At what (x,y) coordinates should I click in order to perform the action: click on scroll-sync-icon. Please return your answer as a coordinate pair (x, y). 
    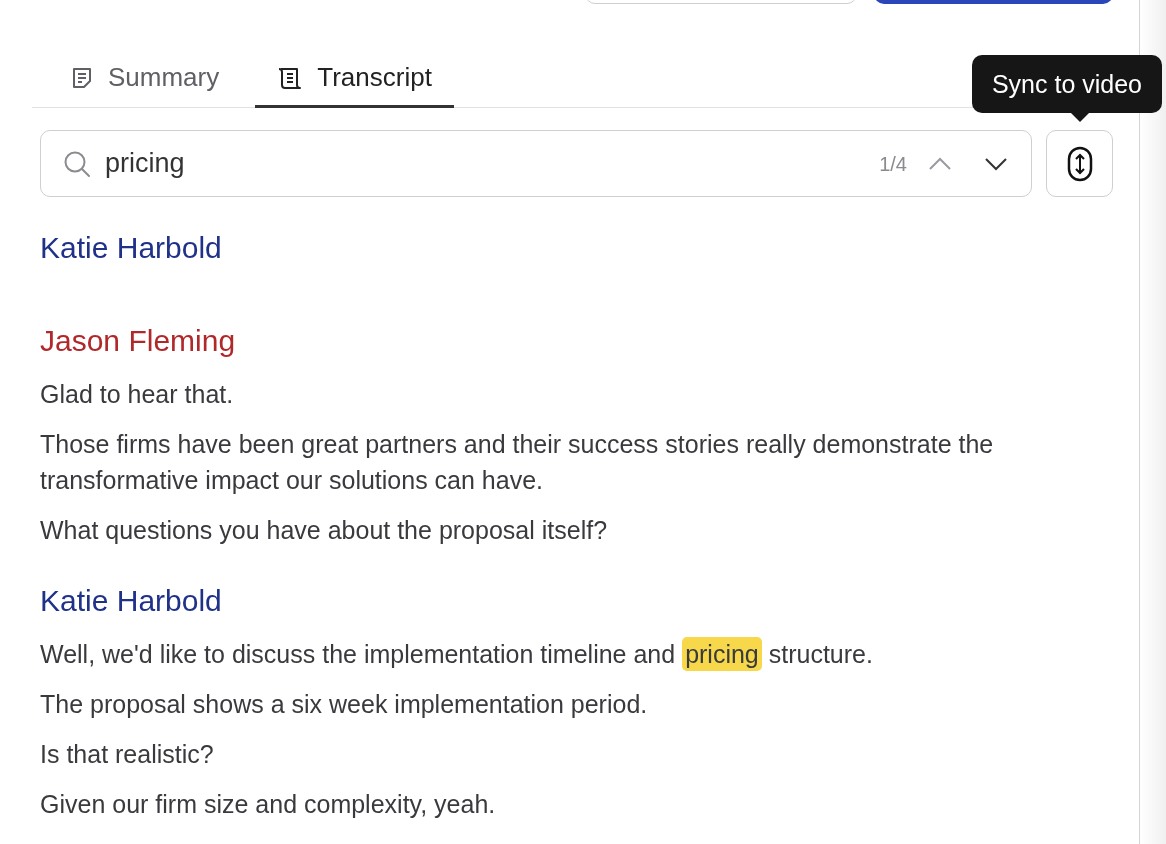
    Looking at the image, I should click on (1079, 163).